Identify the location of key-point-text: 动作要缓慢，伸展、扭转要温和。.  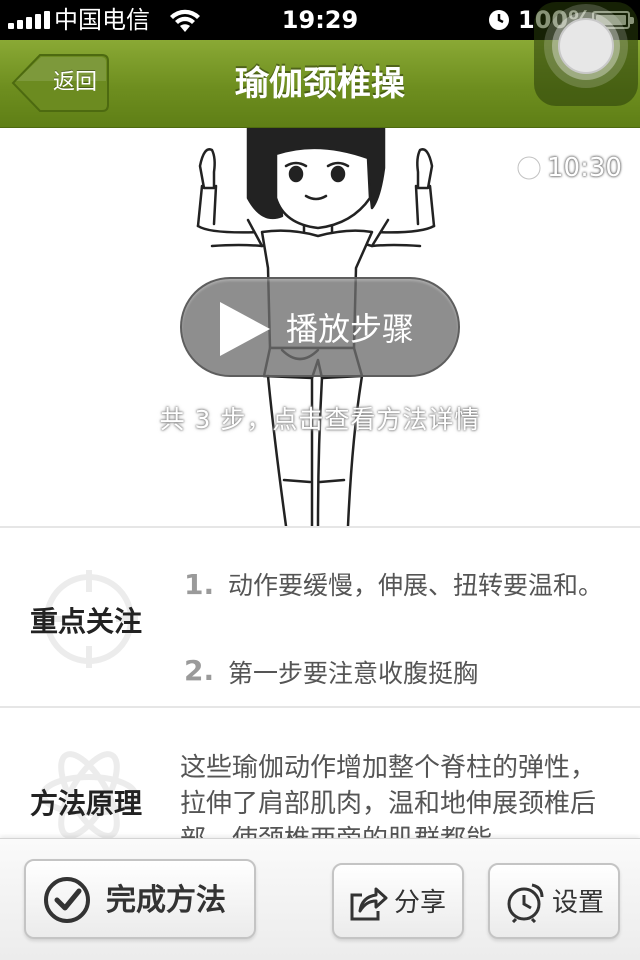
(416, 585).